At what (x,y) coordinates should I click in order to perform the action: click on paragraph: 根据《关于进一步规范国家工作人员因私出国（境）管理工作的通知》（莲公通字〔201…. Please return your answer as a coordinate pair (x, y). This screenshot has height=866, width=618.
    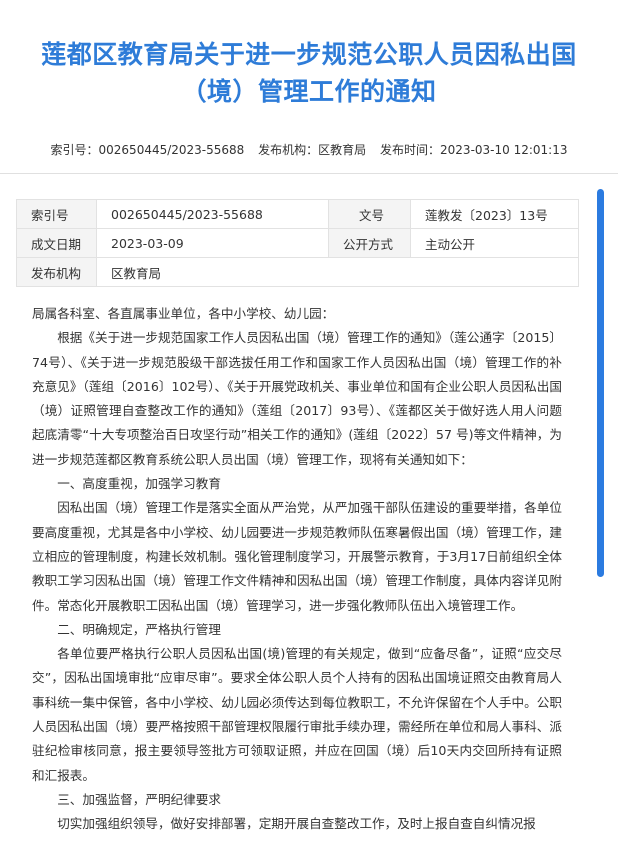
    Looking at the image, I should click on (297, 398).